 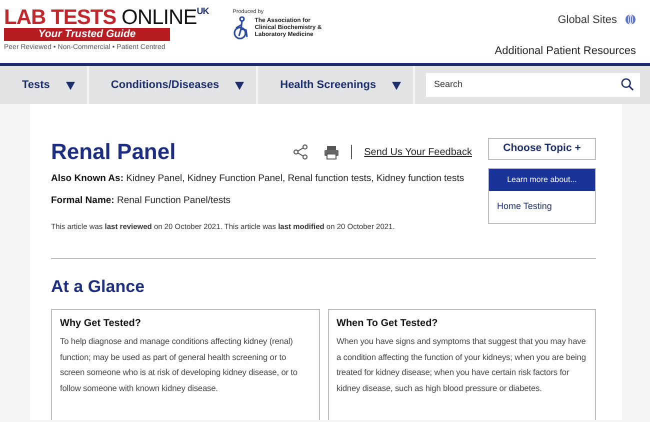 I want to click on choose-topic-button: Choose Topic +, so click(x=542, y=149).